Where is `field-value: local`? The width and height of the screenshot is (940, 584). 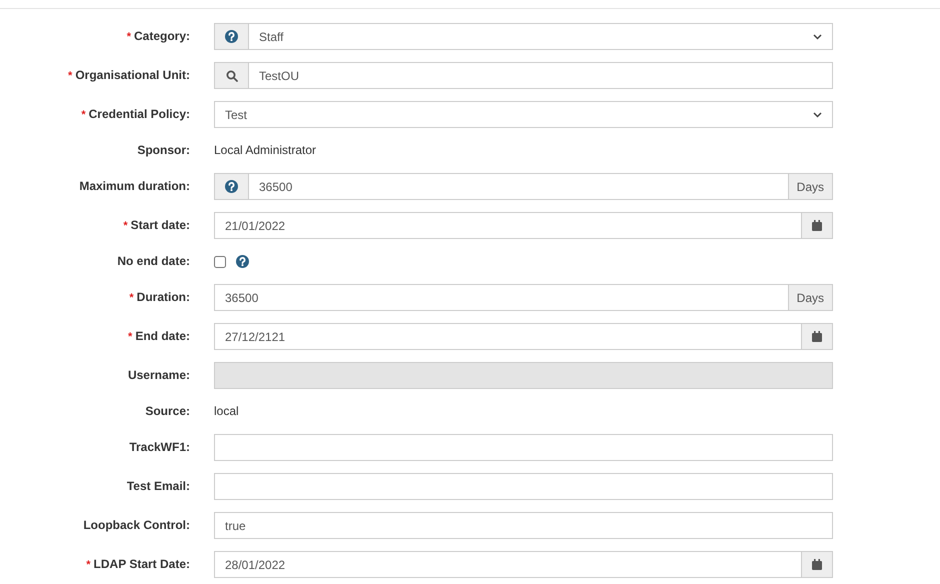 field-value: local is located at coordinates (227, 411).